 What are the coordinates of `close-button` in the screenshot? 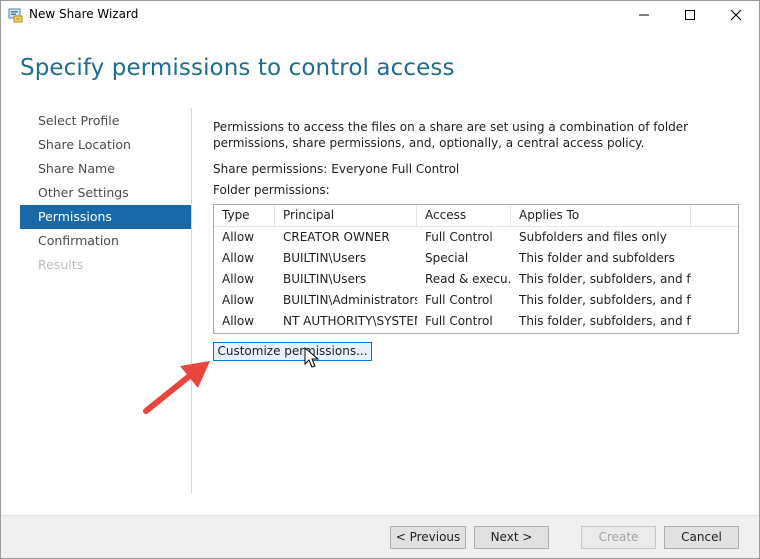 It's located at (736, 15).